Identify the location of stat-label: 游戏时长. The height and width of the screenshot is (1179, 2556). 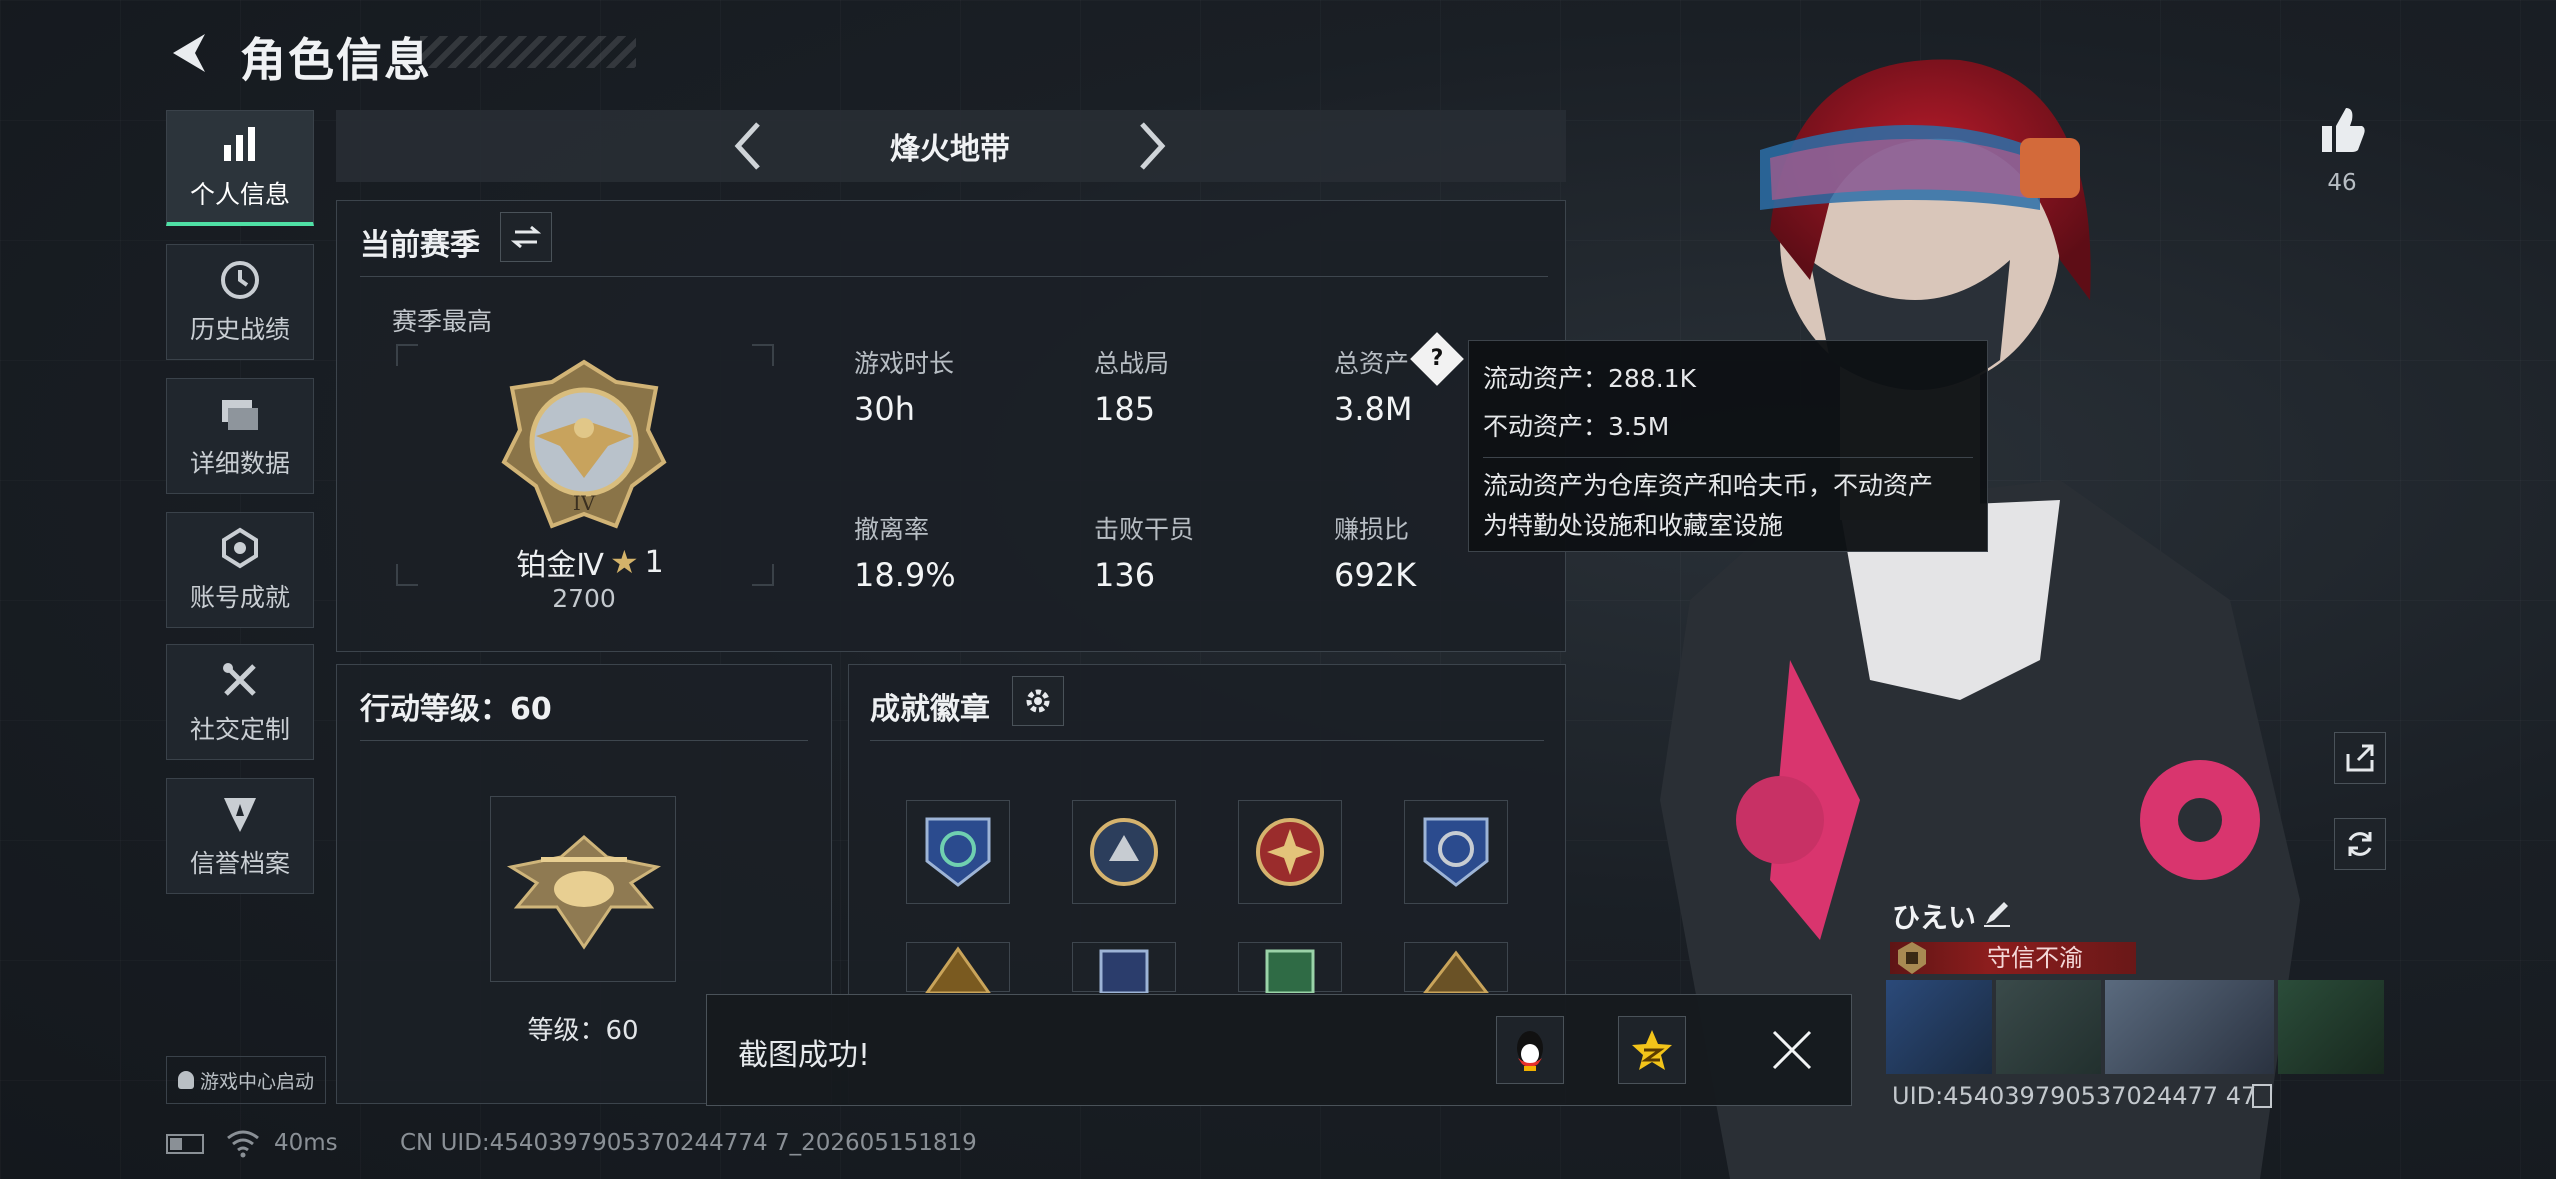
(904, 363).